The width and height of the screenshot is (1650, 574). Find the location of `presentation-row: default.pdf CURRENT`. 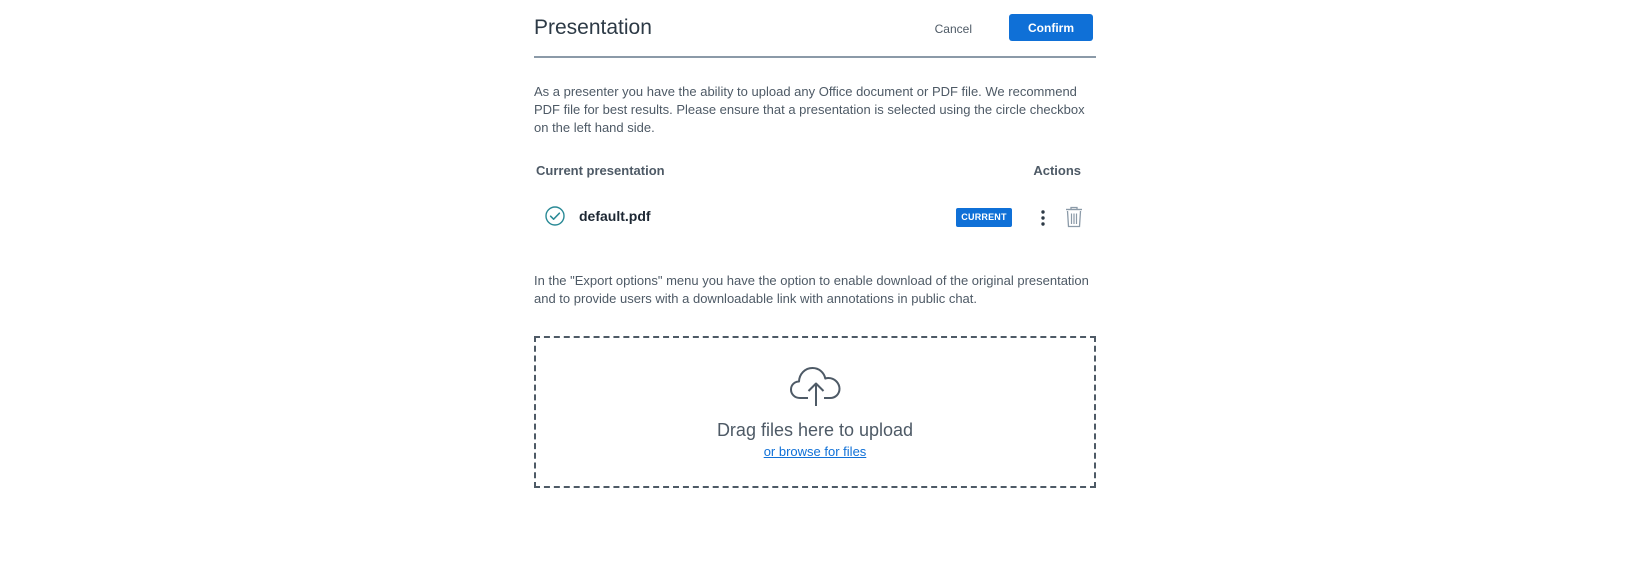

presentation-row: default.pdf CURRENT is located at coordinates (815, 217).